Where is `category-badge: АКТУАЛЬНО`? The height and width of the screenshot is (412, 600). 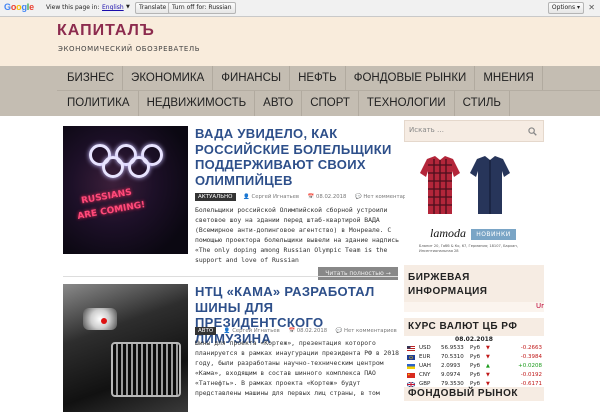
category-badge: АКТУАЛЬНО is located at coordinates (215, 197).